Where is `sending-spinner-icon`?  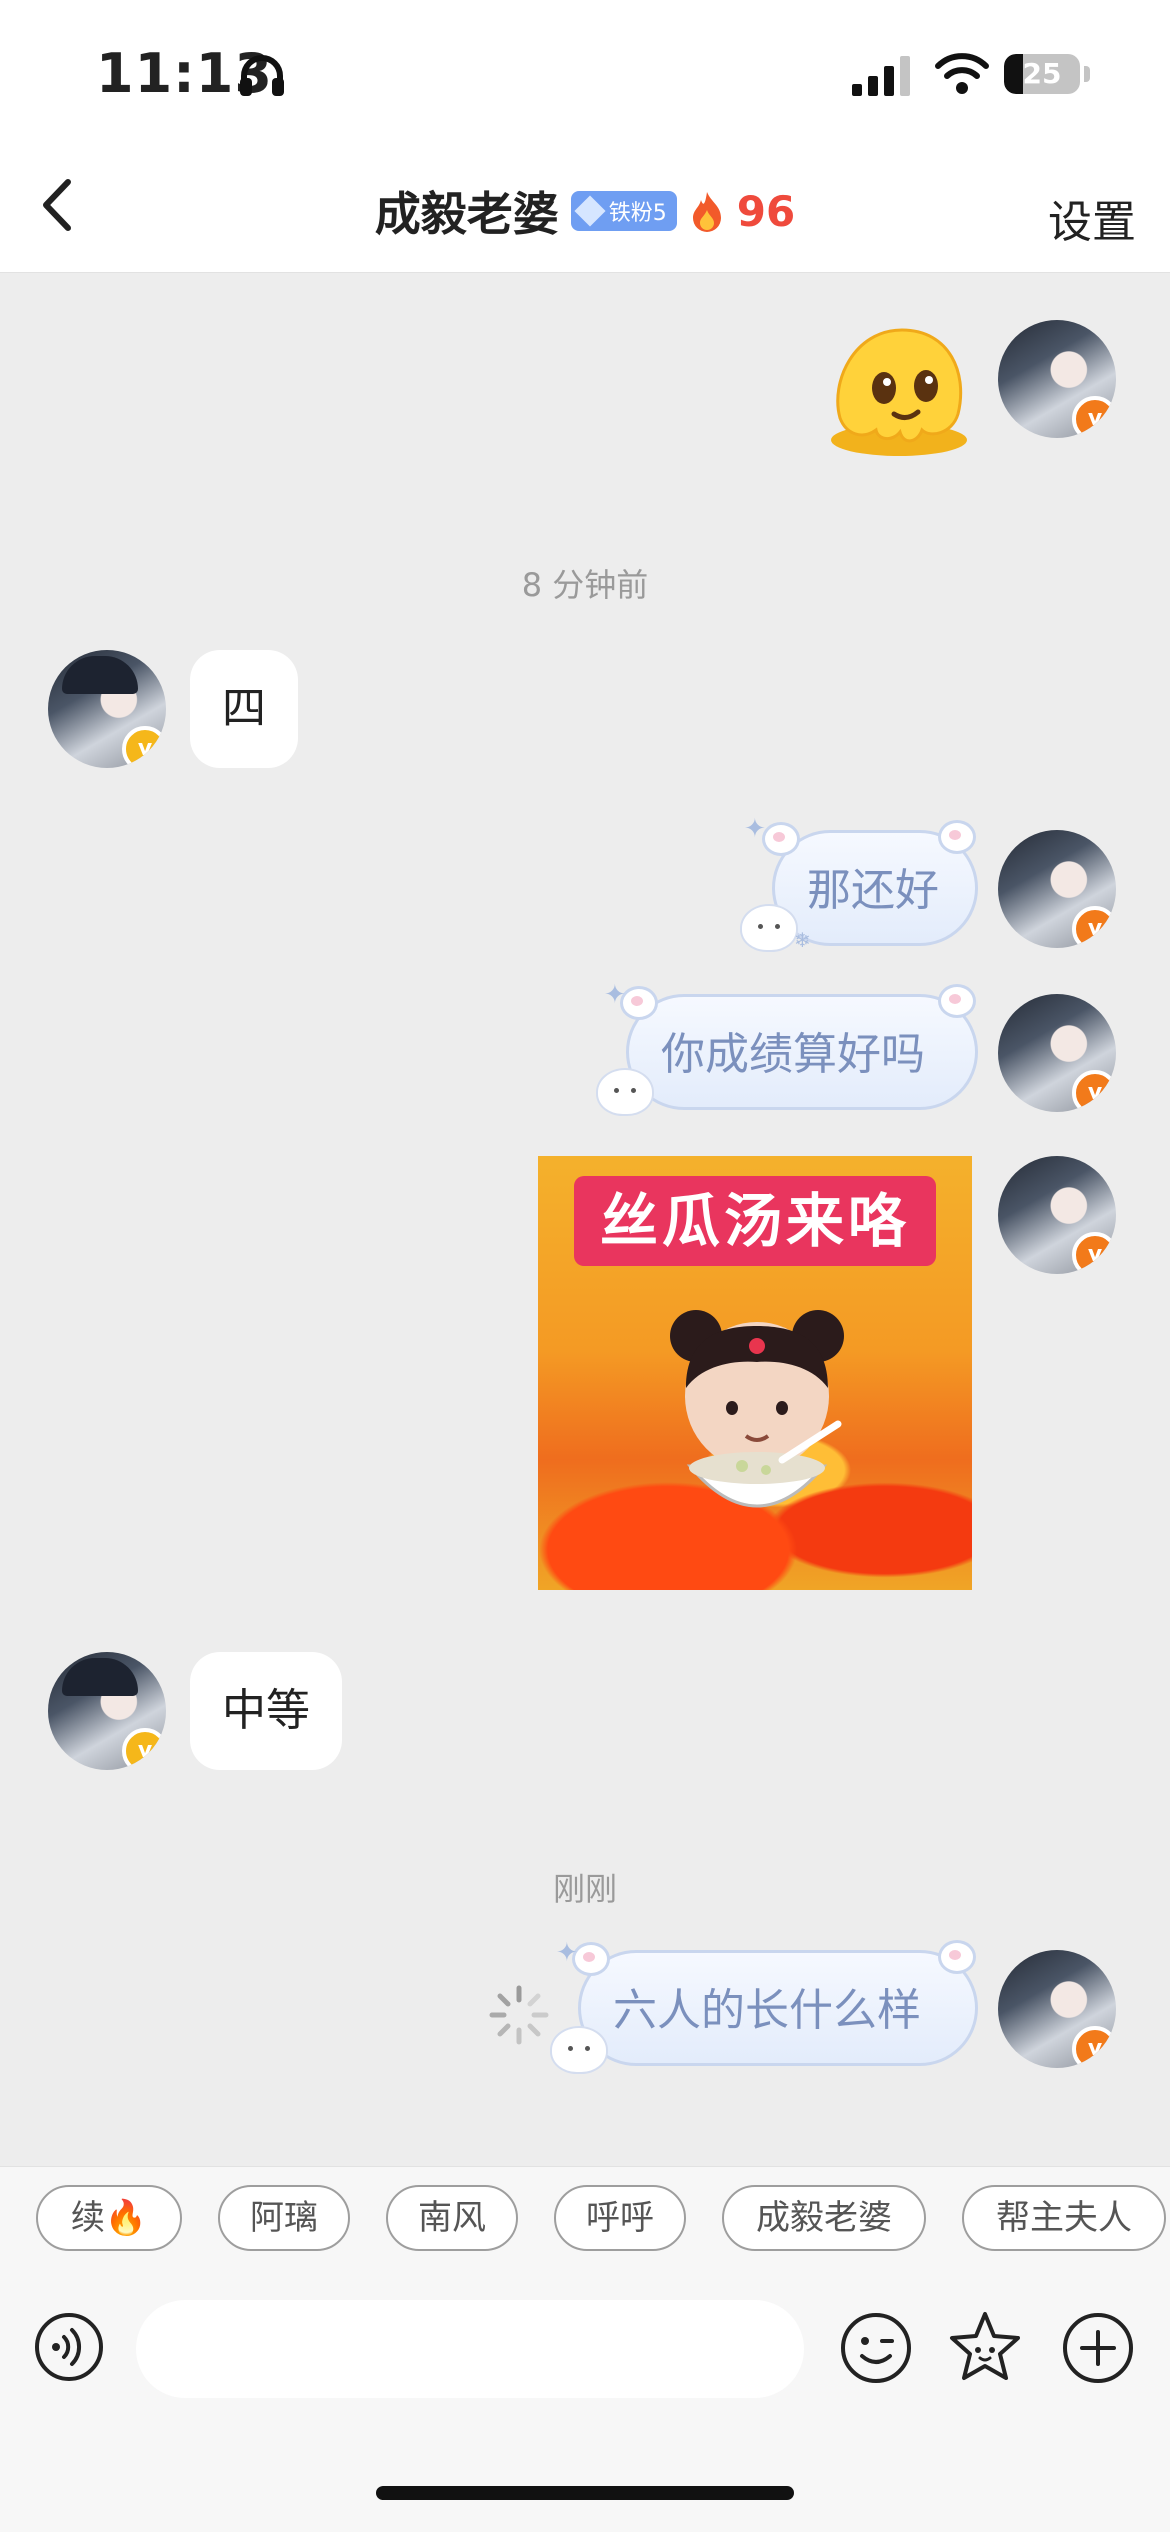 sending-spinner-icon is located at coordinates (519, 2015).